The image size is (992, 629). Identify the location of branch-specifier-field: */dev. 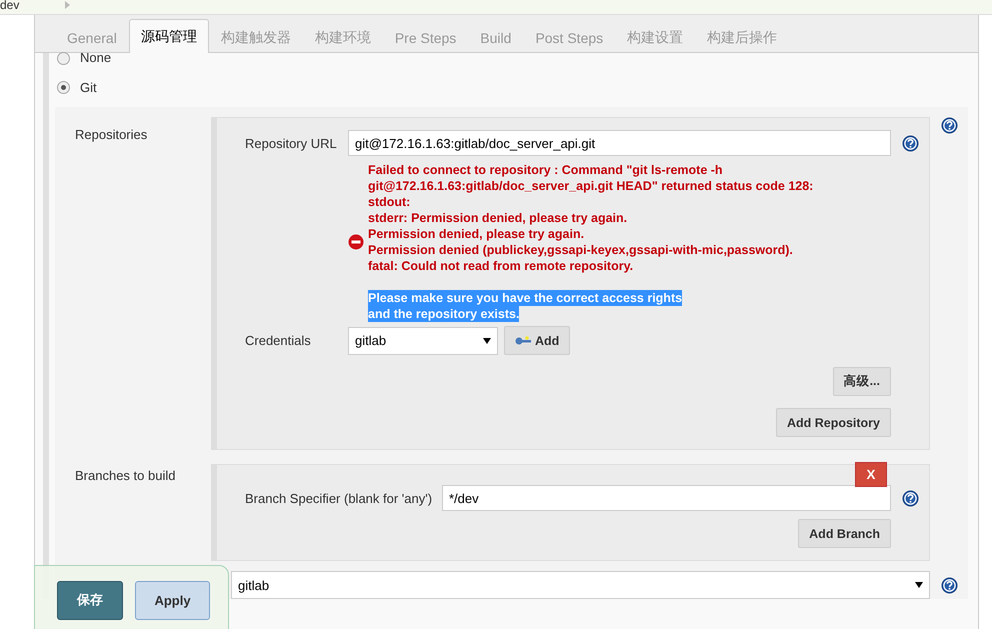
(666, 498).